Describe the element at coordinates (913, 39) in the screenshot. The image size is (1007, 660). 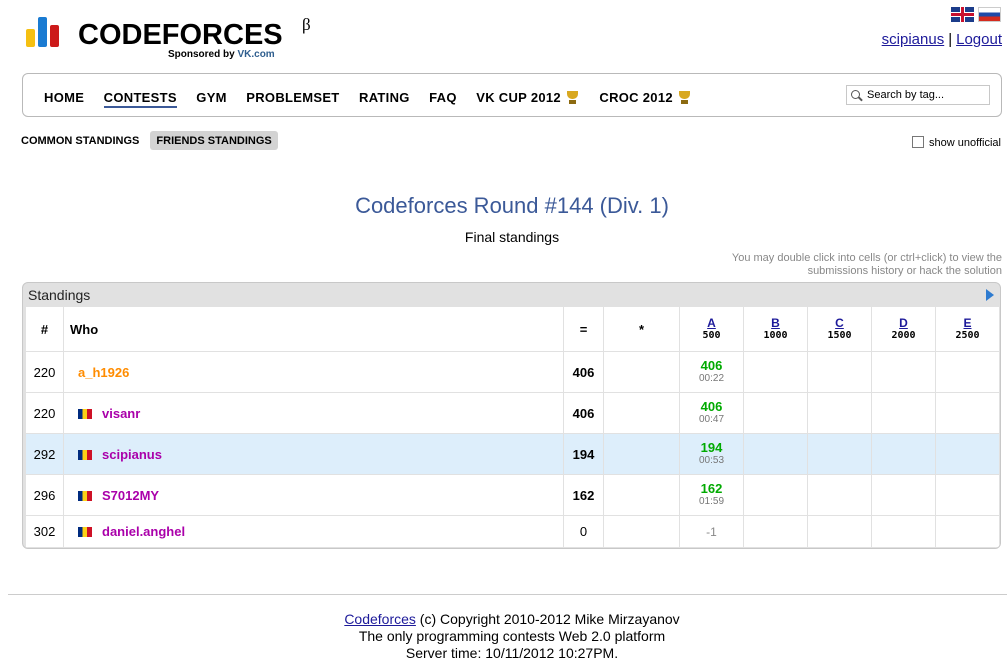
I see `username-link: scipianus` at that location.